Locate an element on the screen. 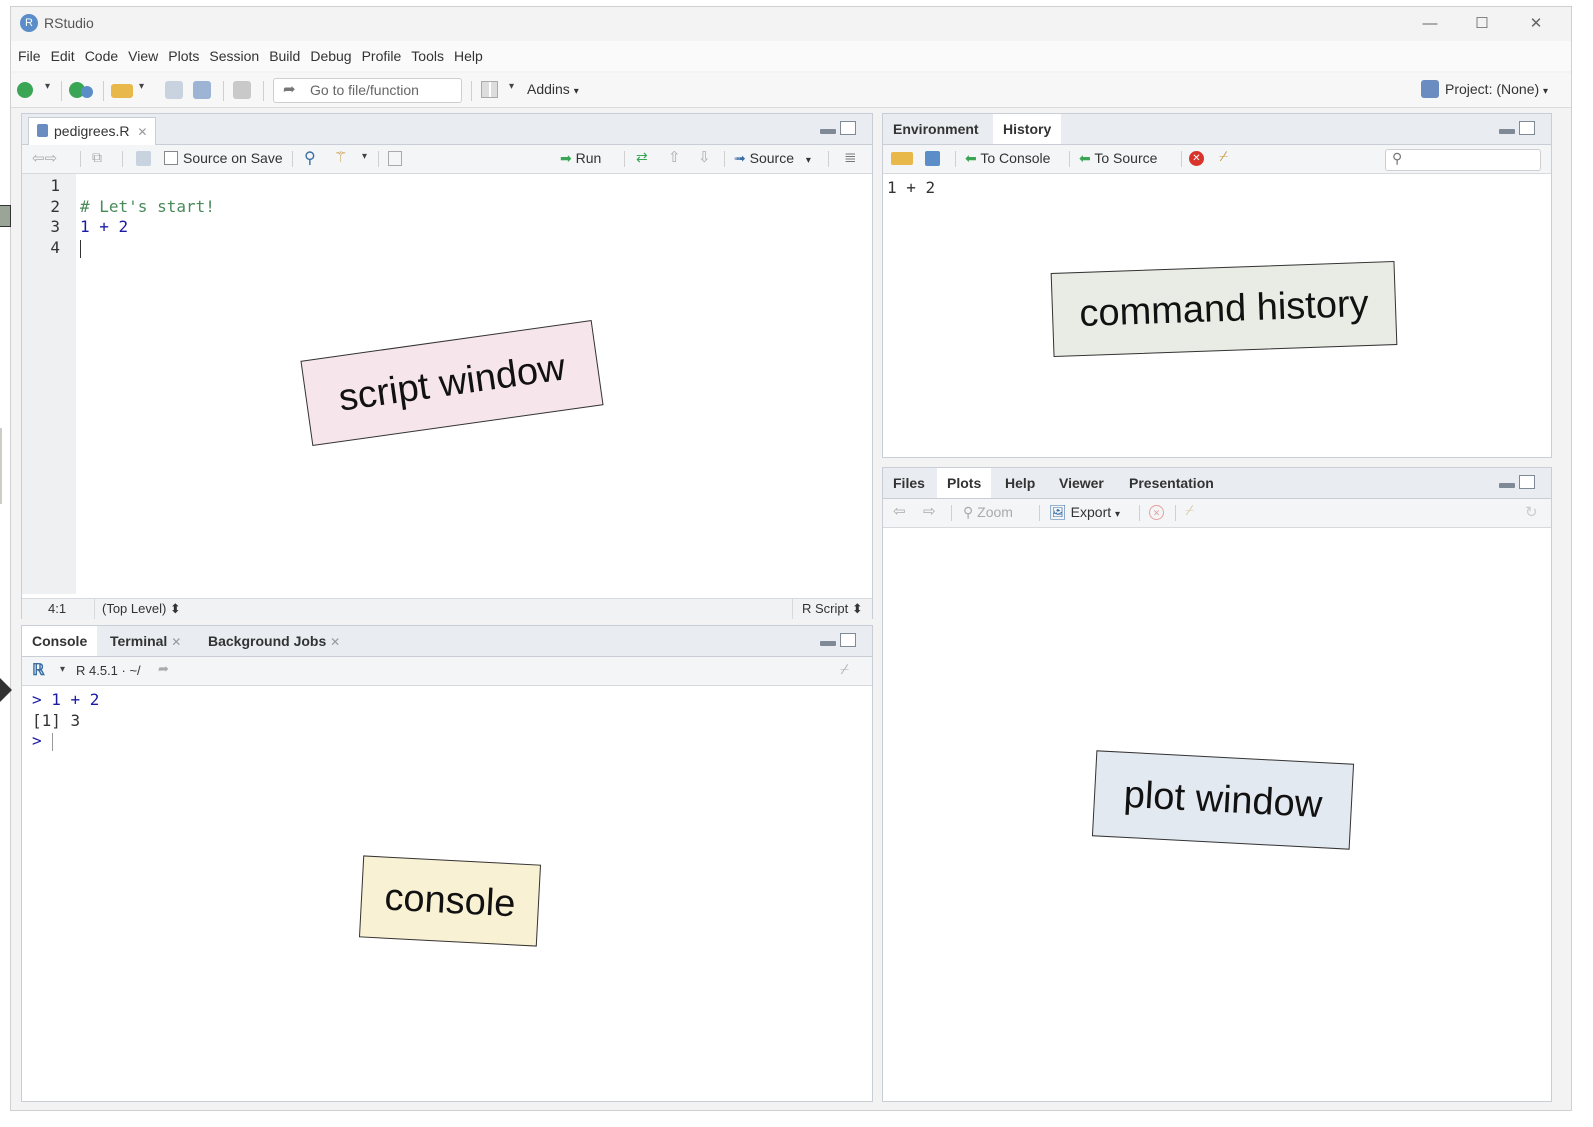  compile-report-icon is located at coordinates (395, 158).